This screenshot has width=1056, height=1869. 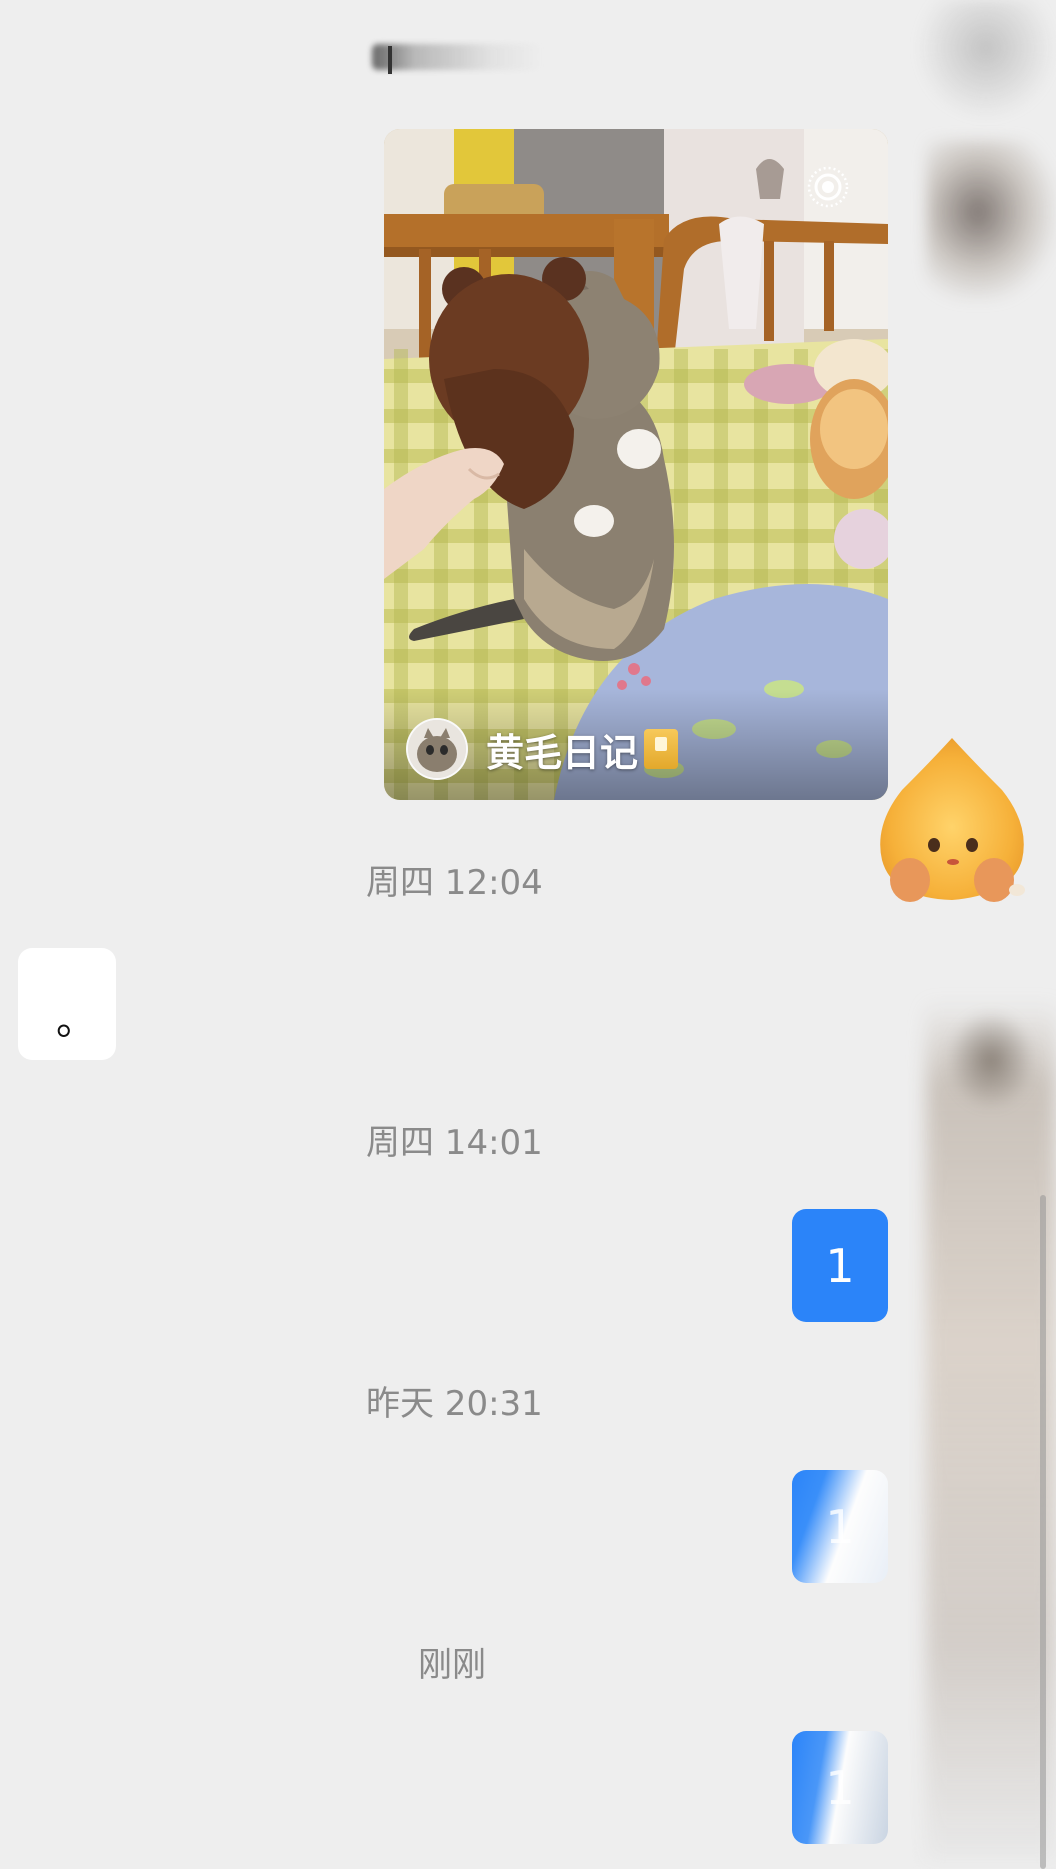 What do you see at coordinates (1043, 1532) in the screenshot?
I see `scrollbar` at bounding box center [1043, 1532].